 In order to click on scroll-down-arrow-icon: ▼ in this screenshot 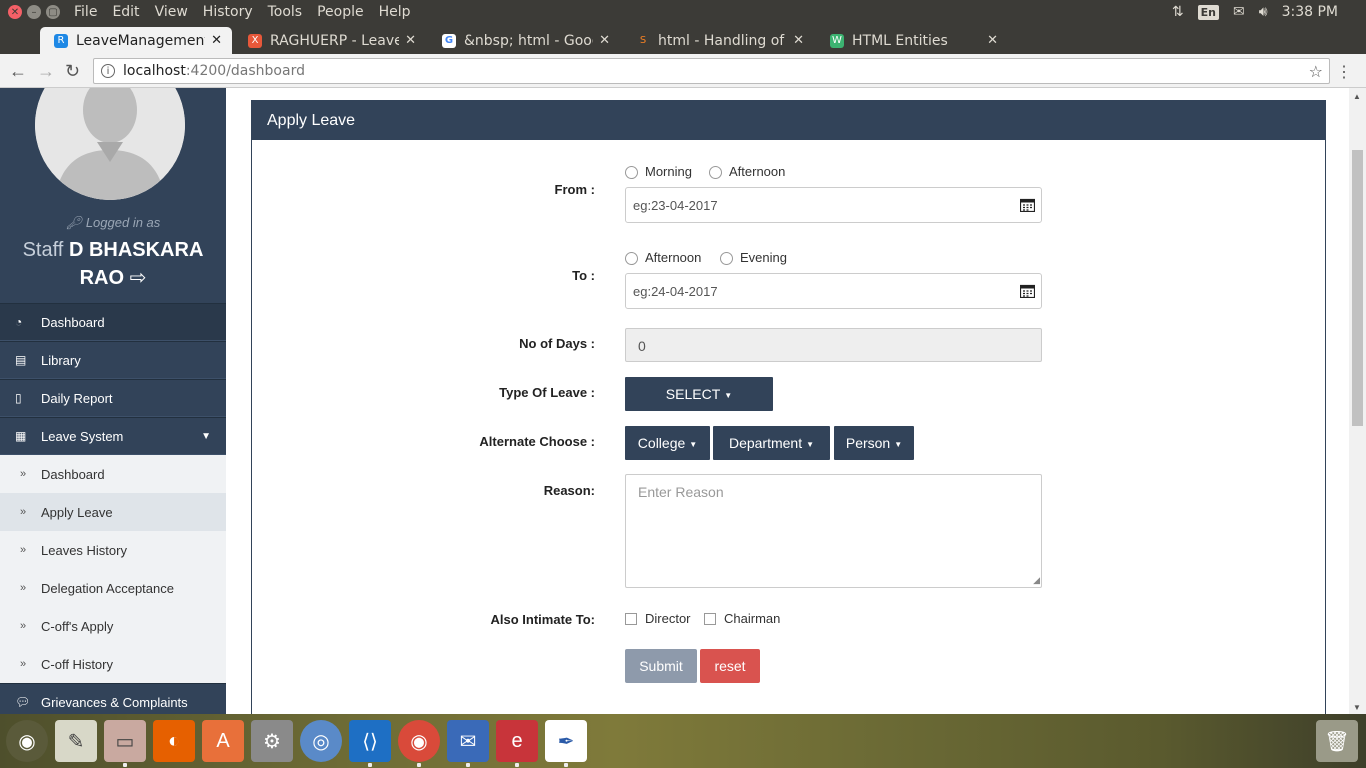, I will do `click(1357, 707)`.